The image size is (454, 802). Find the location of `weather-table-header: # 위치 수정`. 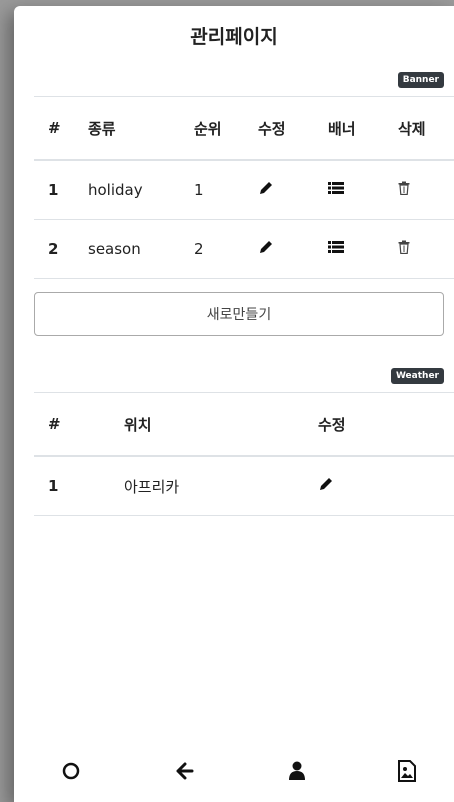

weather-table-header: # 위치 수정 is located at coordinates (244, 424).